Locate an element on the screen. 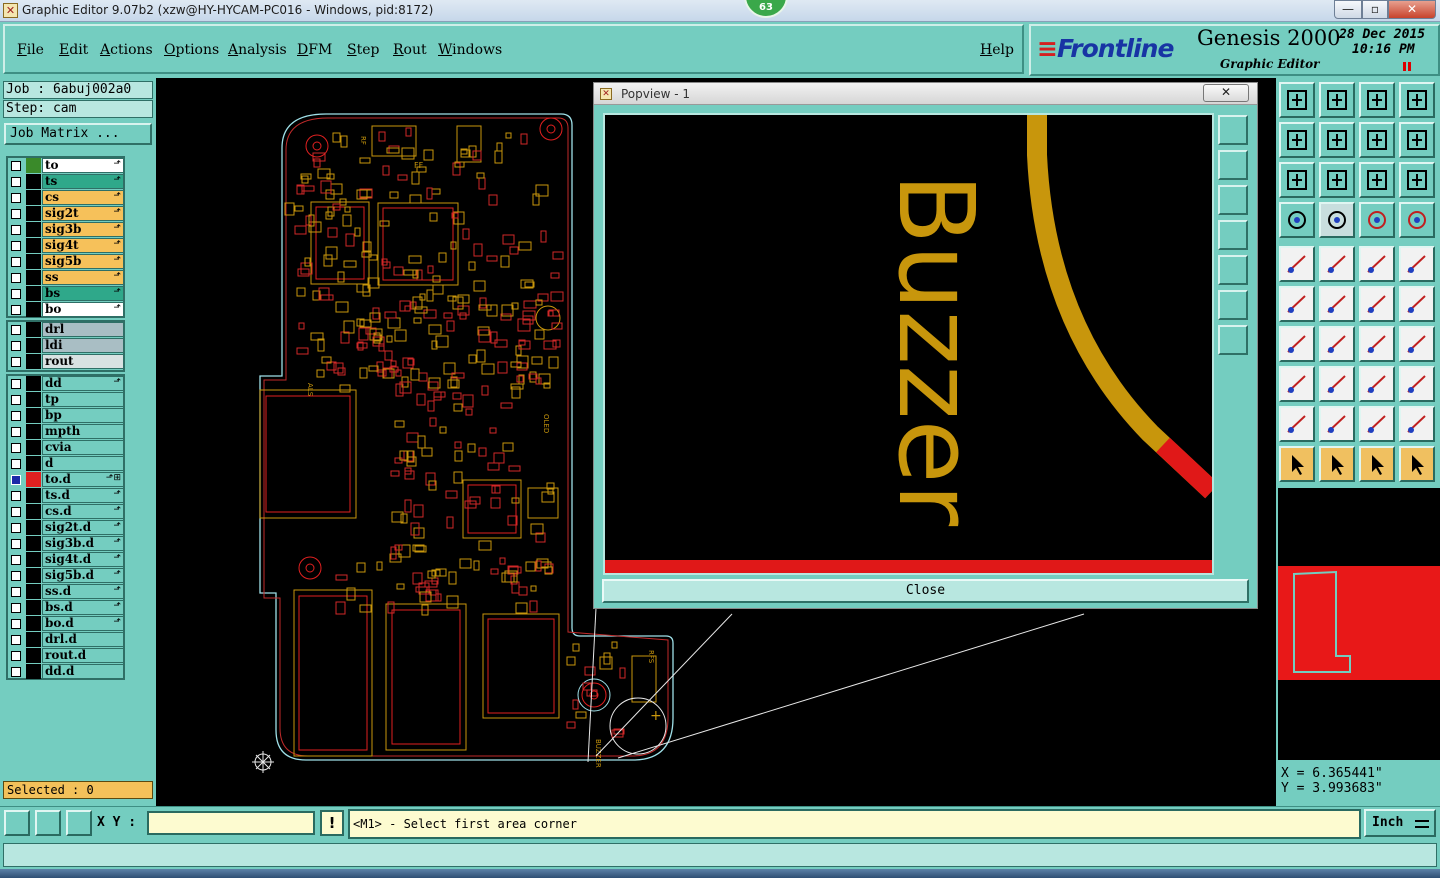  grid-toggle-icon is located at coordinates (1337, 220).